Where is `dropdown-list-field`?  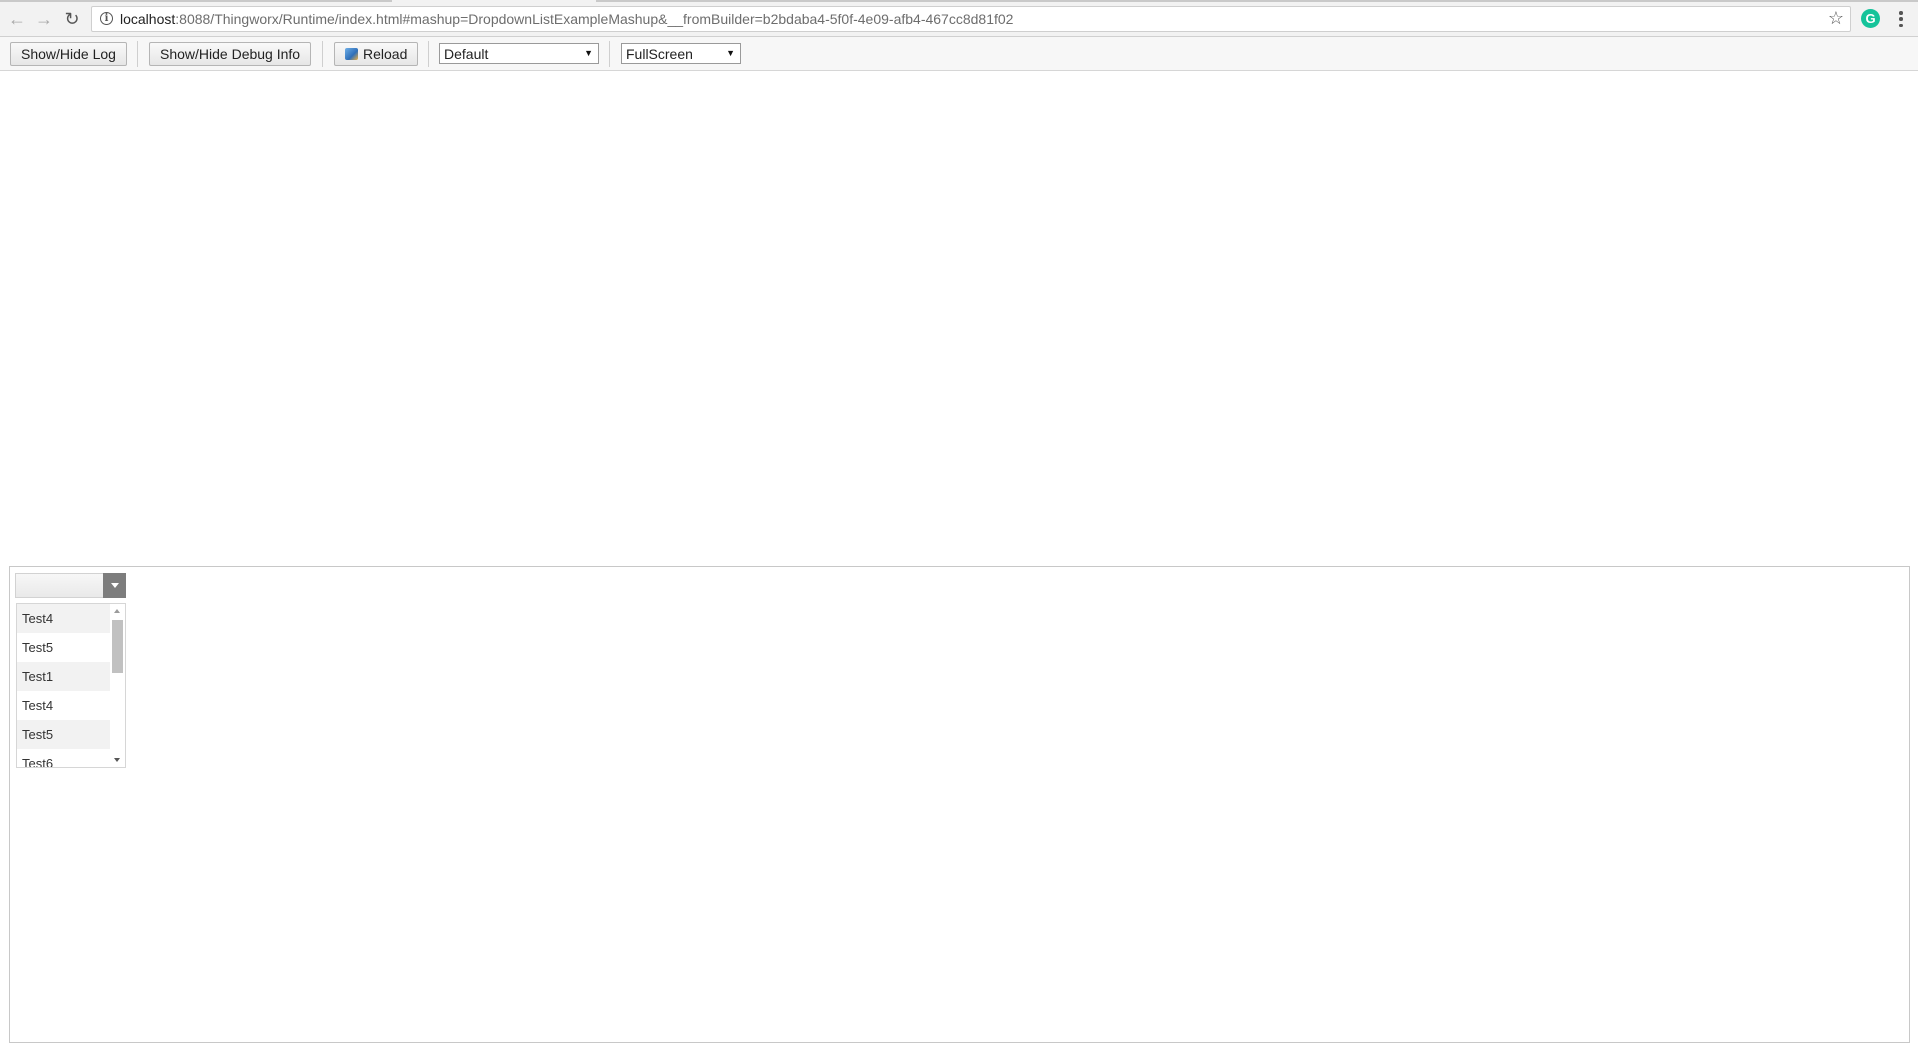 dropdown-list-field is located at coordinates (70, 585).